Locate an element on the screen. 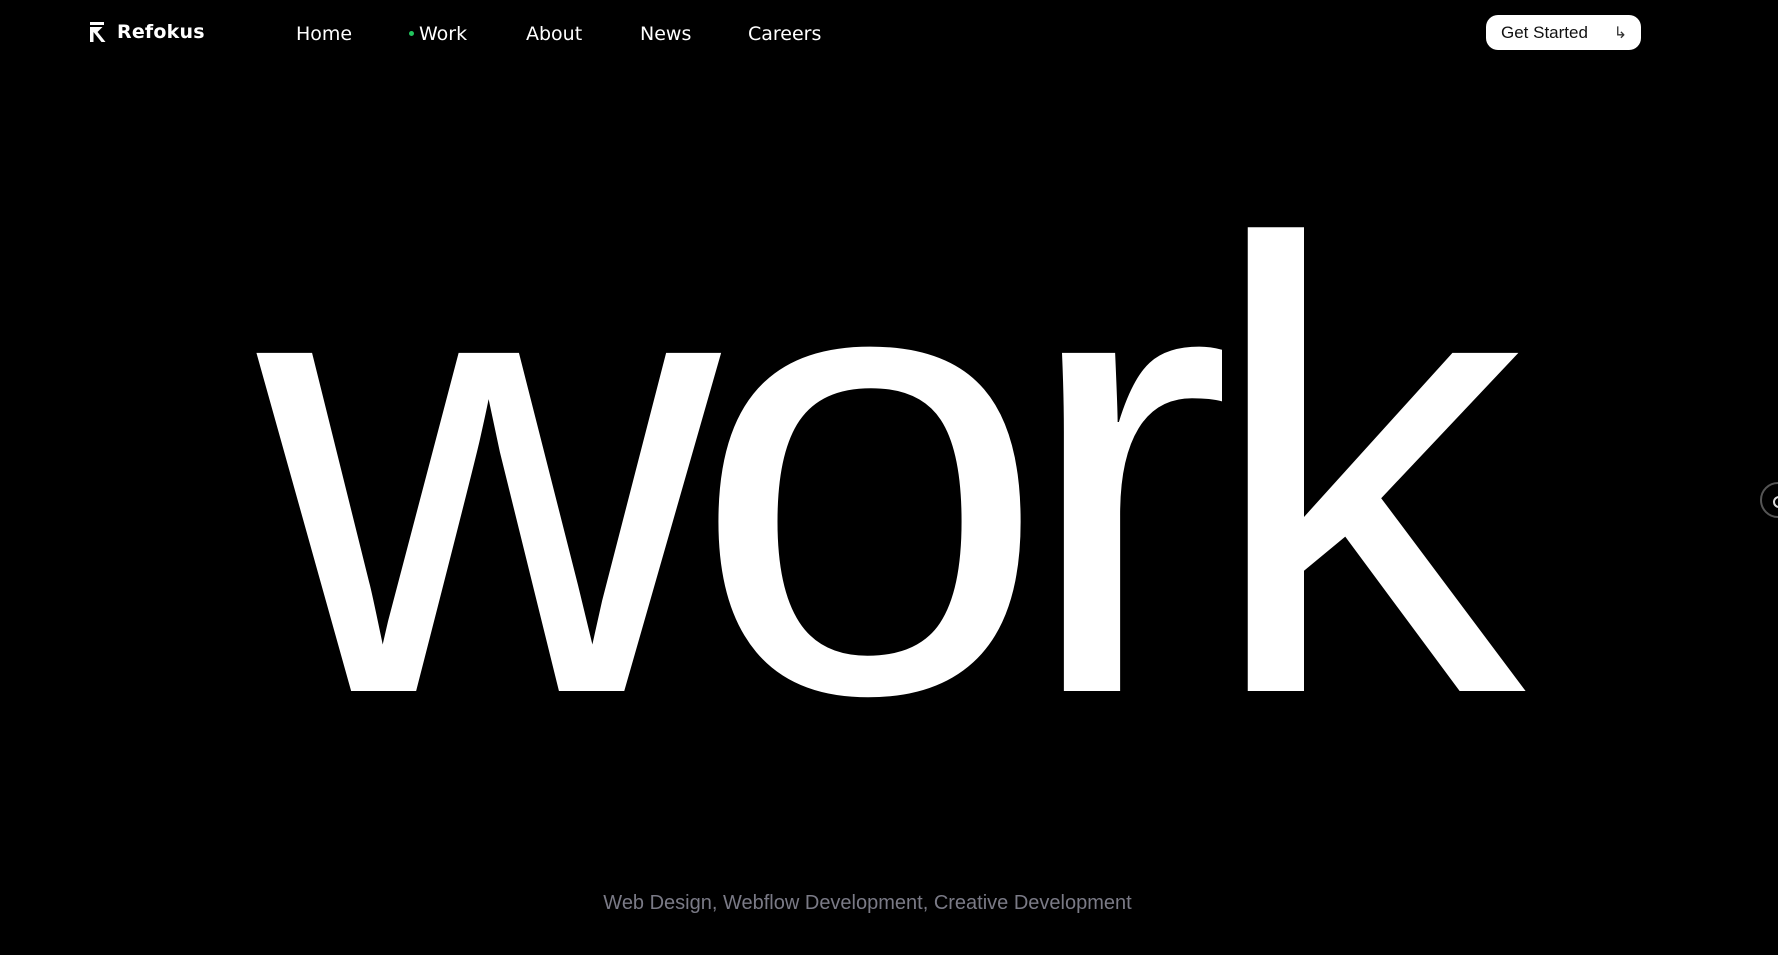 This screenshot has height=955, width=1778. nav-item-label: About is located at coordinates (554, 34).